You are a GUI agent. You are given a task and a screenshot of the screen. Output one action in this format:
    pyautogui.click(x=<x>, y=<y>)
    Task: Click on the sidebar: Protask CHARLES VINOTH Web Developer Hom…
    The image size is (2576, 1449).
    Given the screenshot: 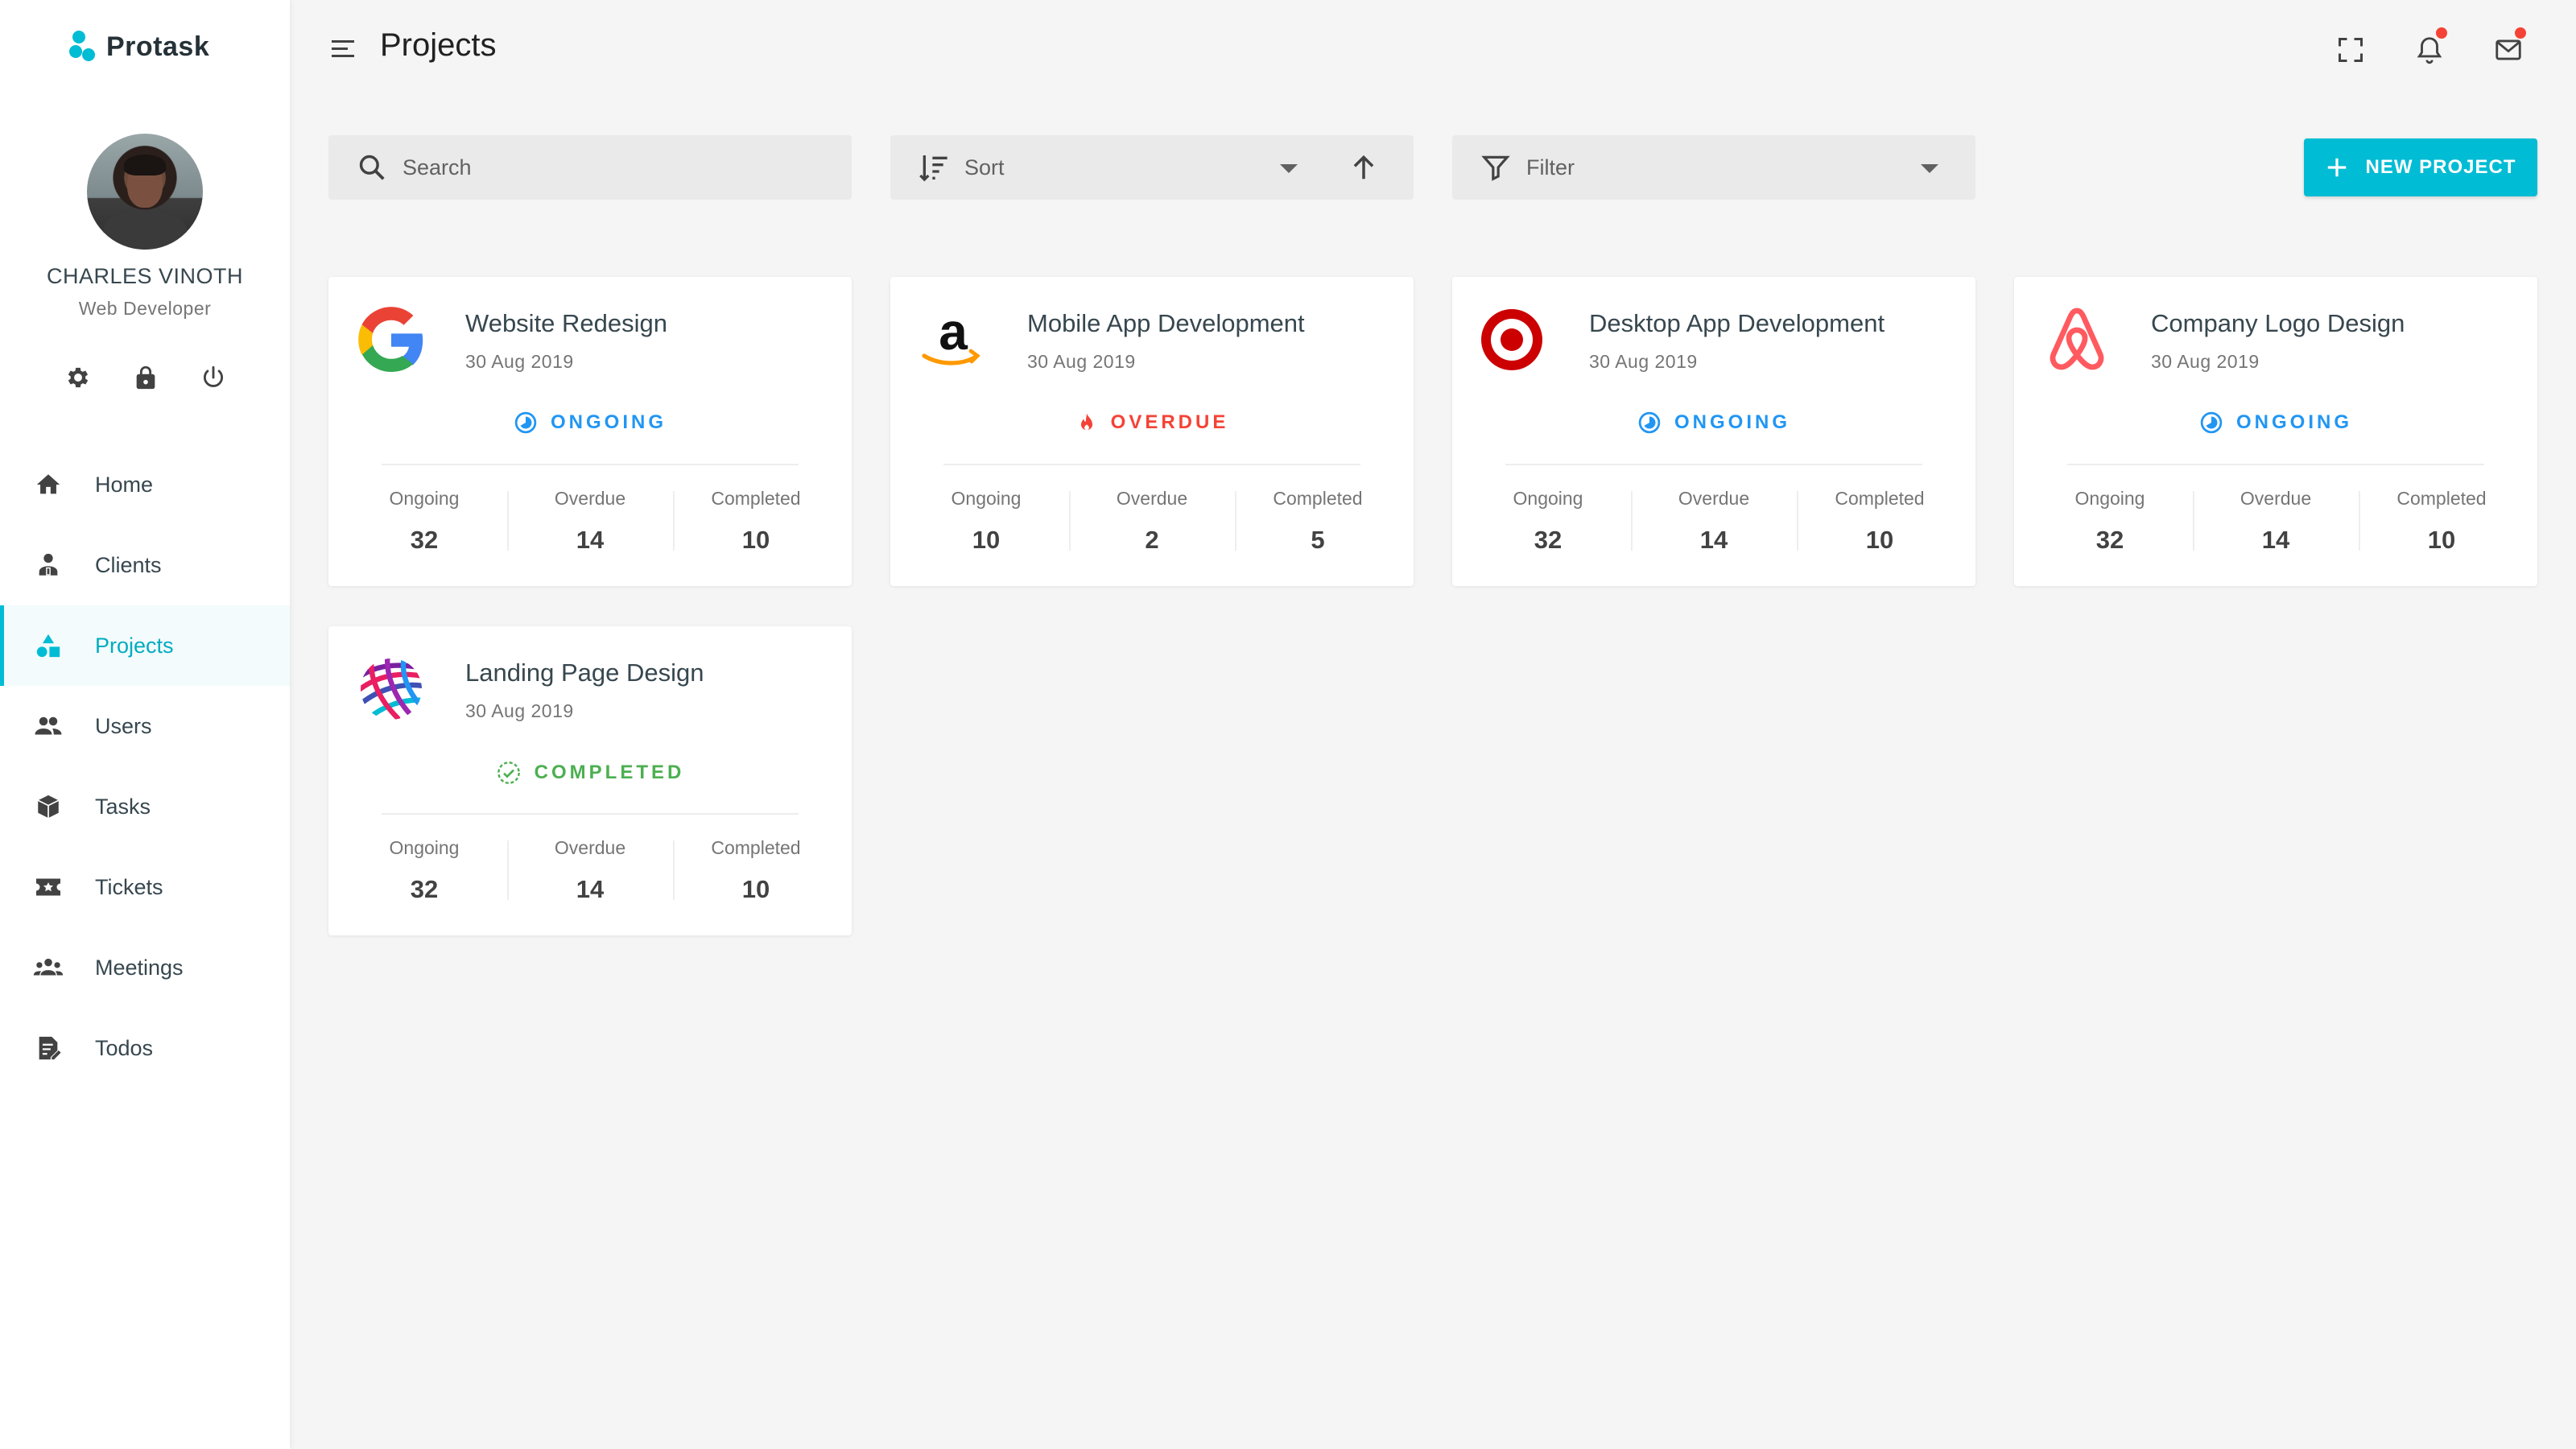 What is the action you would take?
    pyautogui.click(x=145, y=724)
    